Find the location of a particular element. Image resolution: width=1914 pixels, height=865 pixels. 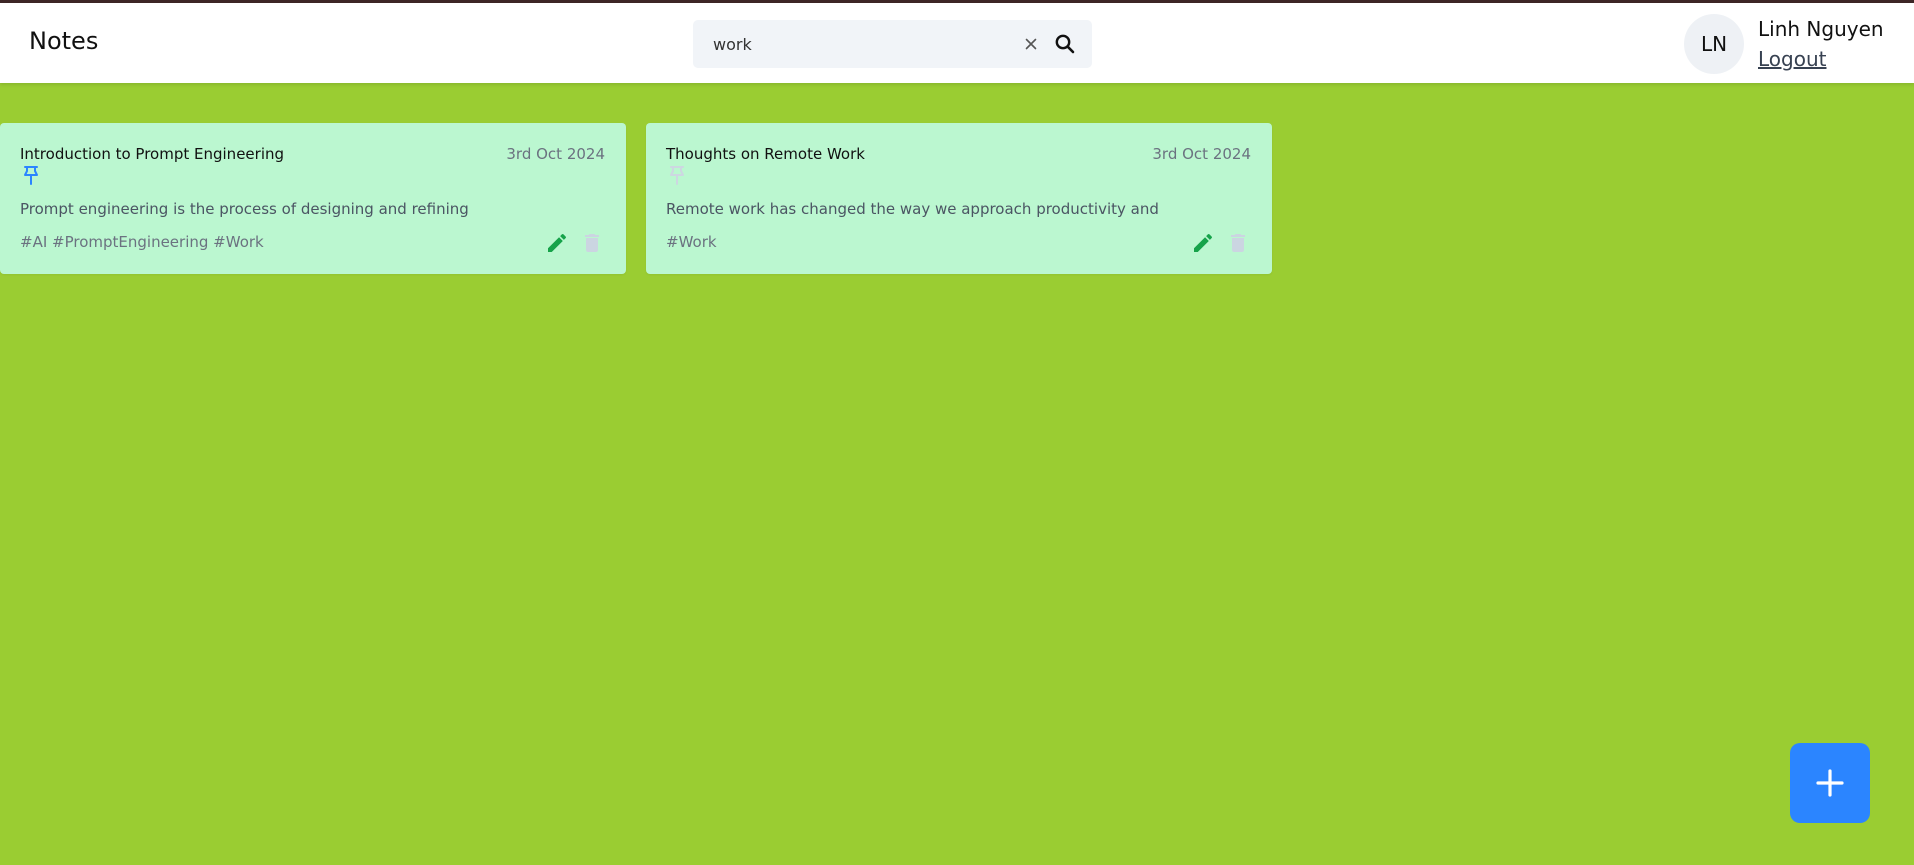

avatar-initials: LN is located at coordinates (1714, 44).